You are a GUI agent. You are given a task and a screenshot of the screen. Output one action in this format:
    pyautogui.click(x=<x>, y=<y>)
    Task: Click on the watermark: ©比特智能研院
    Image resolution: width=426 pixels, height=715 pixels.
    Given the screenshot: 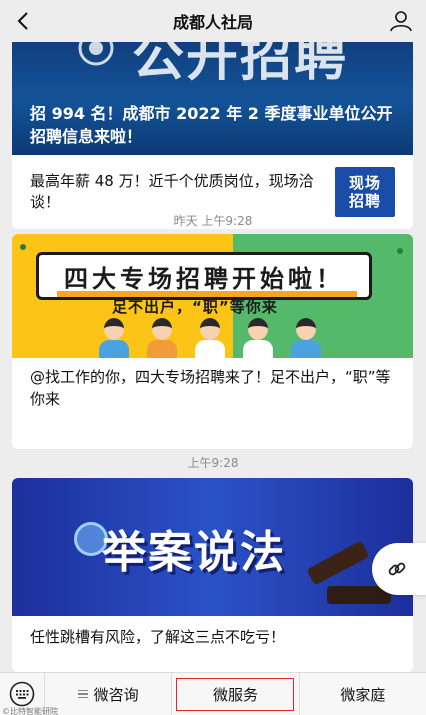 What is the action you would take?
    pyautogui.click(x=30, y=711)
    